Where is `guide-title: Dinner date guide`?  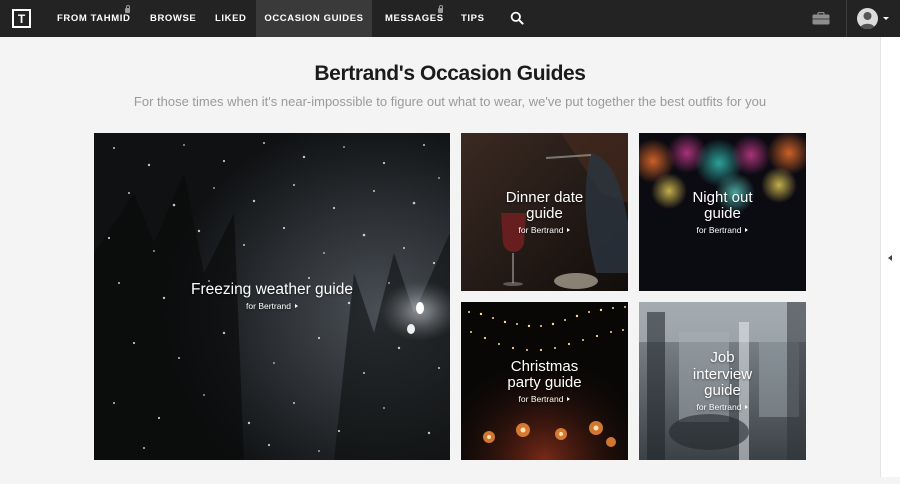 guide-title: Dinner date guide is located at coordinates (544, 205).